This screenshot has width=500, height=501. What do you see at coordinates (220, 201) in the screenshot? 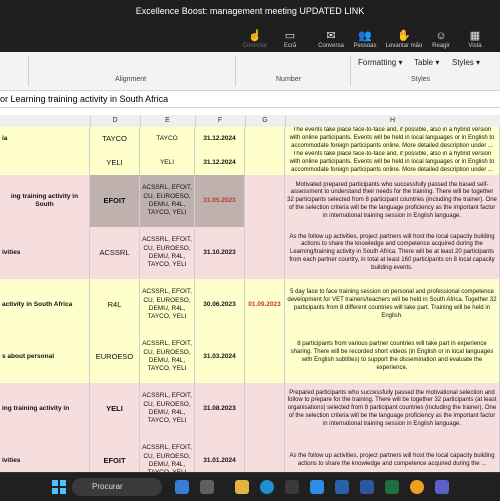
I see `cell-f: 31.05.2023` at bounding box center [220, 201].